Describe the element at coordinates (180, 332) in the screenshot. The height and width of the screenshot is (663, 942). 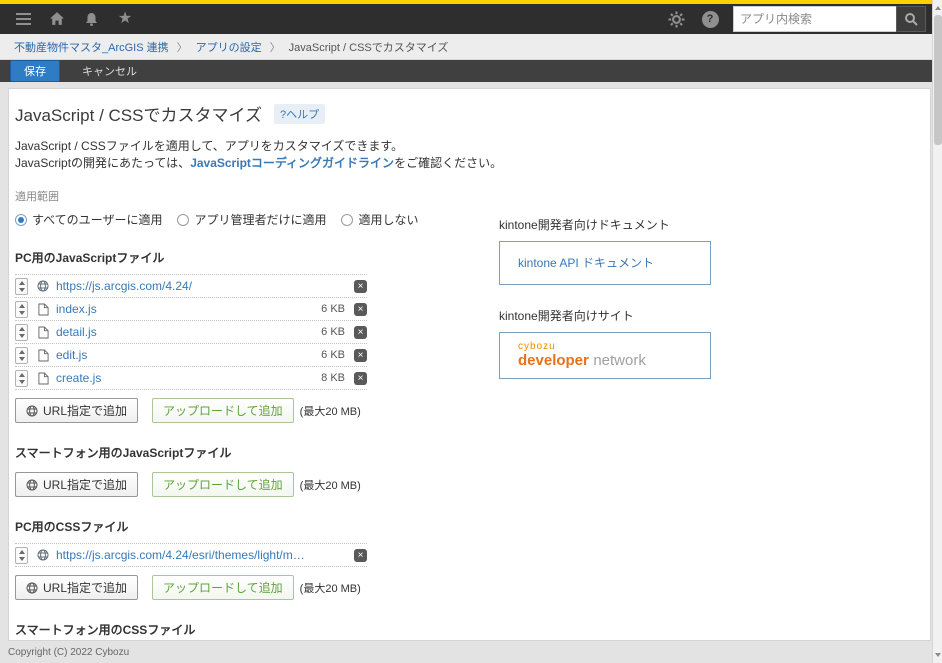
I see `file-name-link: detail.js` at that location.